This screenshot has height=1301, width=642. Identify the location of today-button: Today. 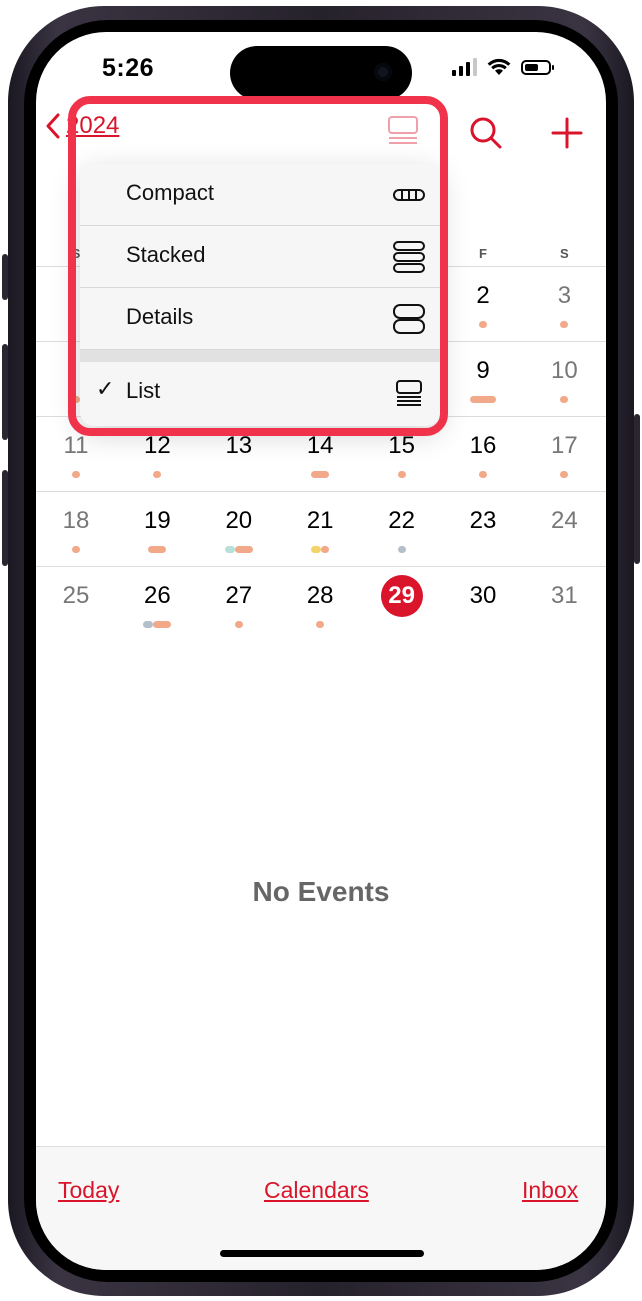
(88, 1190).